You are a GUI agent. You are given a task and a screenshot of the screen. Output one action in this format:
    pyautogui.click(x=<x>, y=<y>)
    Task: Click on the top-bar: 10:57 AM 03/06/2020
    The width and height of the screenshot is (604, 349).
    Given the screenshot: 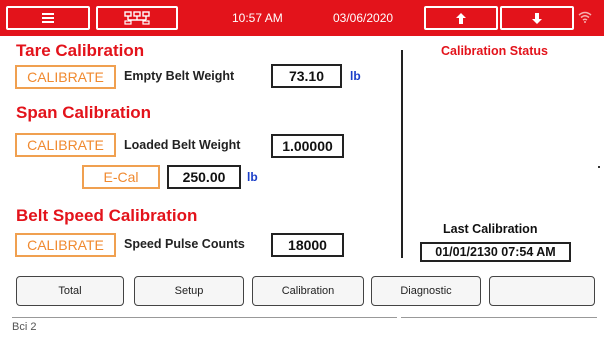 What is the action you would take?
    pyautogui.click(x=302, y=18)
    